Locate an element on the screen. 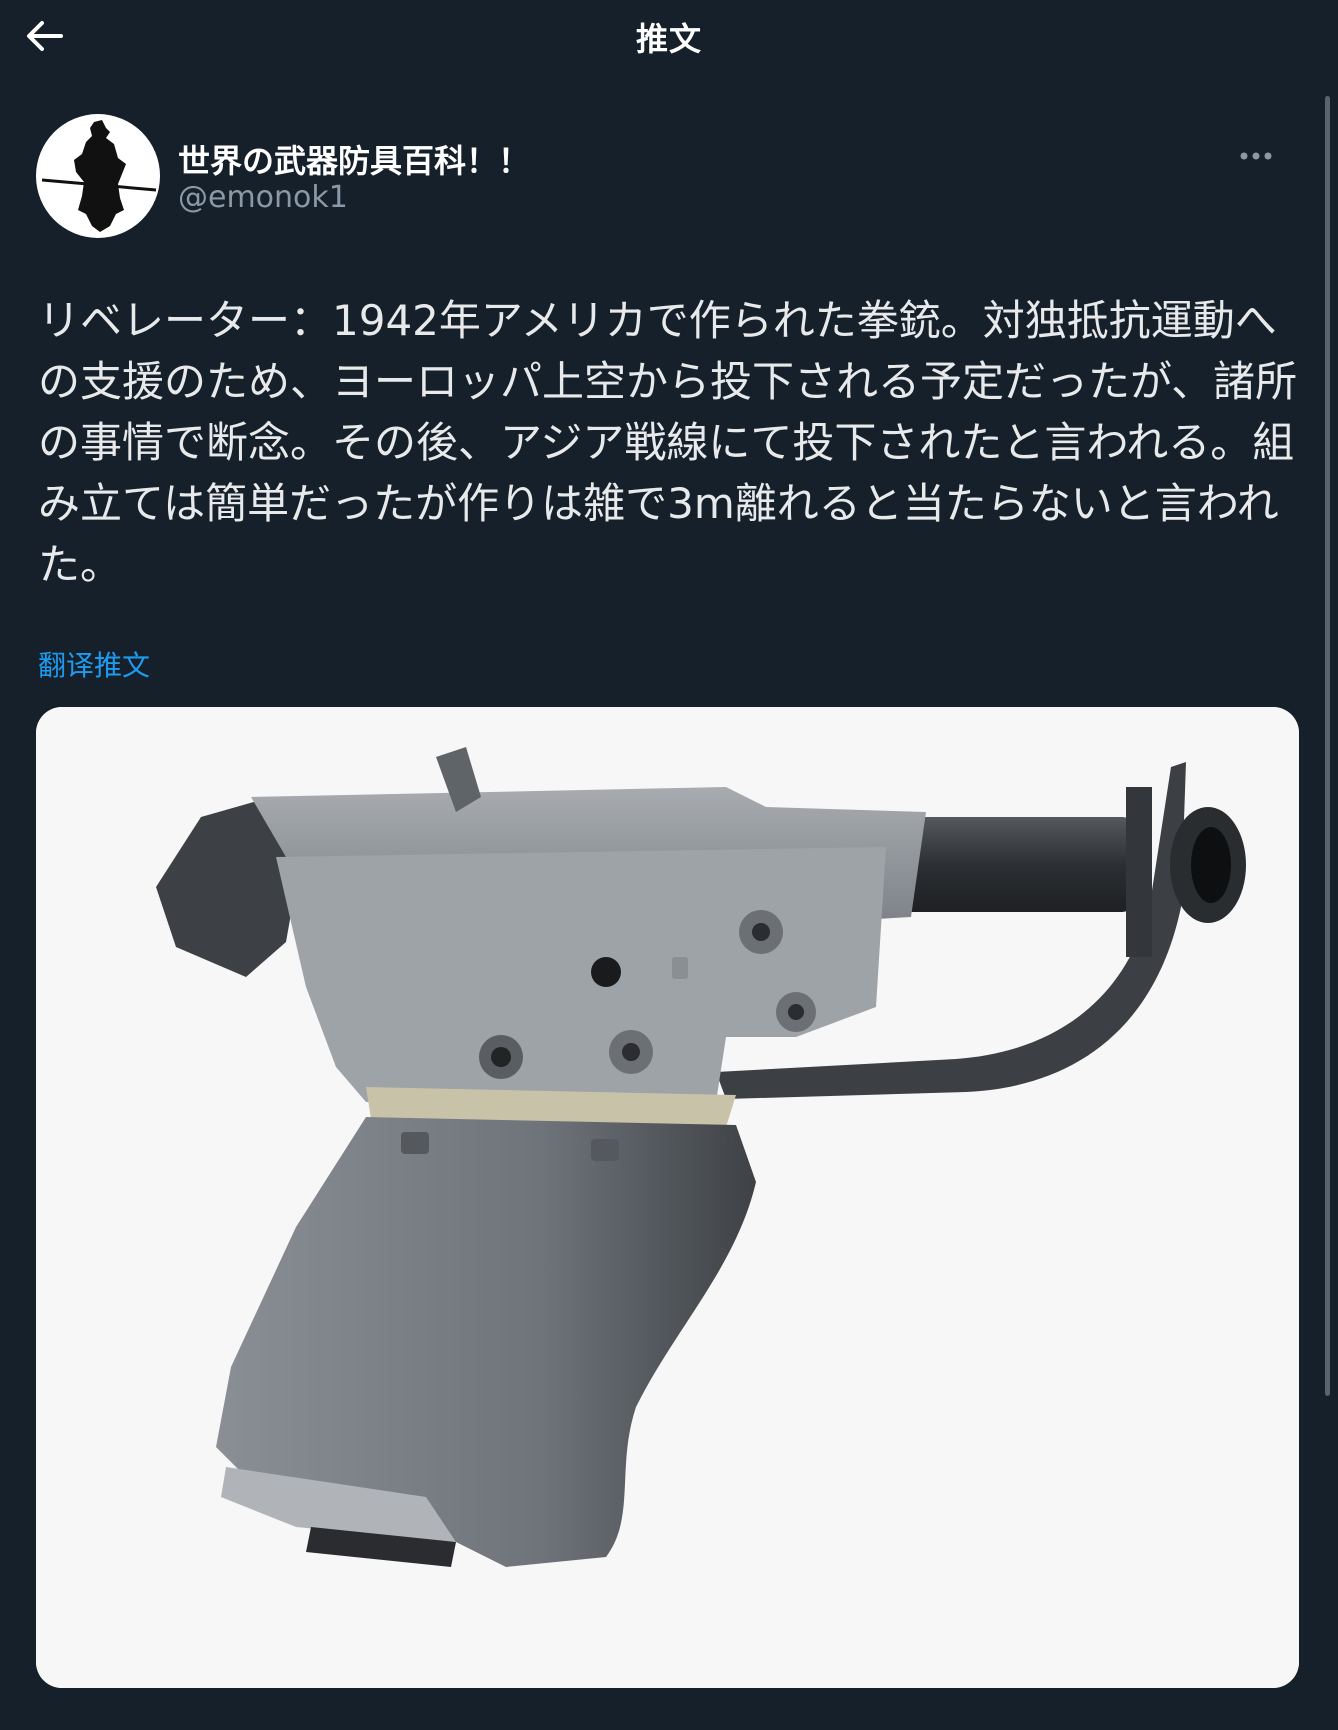 This screenshot has width=1338, height=1730. top-navigation-bar: 推文 is located at coordinates (669, 36).